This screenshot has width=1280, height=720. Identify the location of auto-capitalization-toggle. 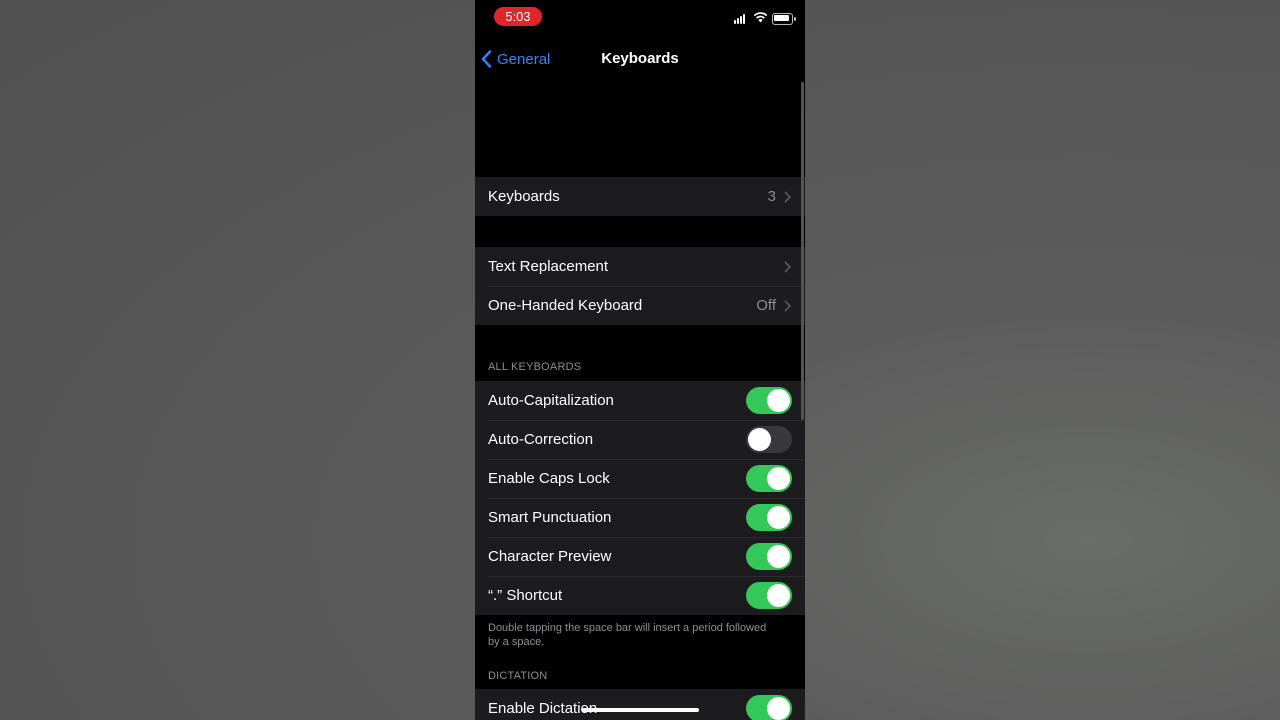
(769, 400).